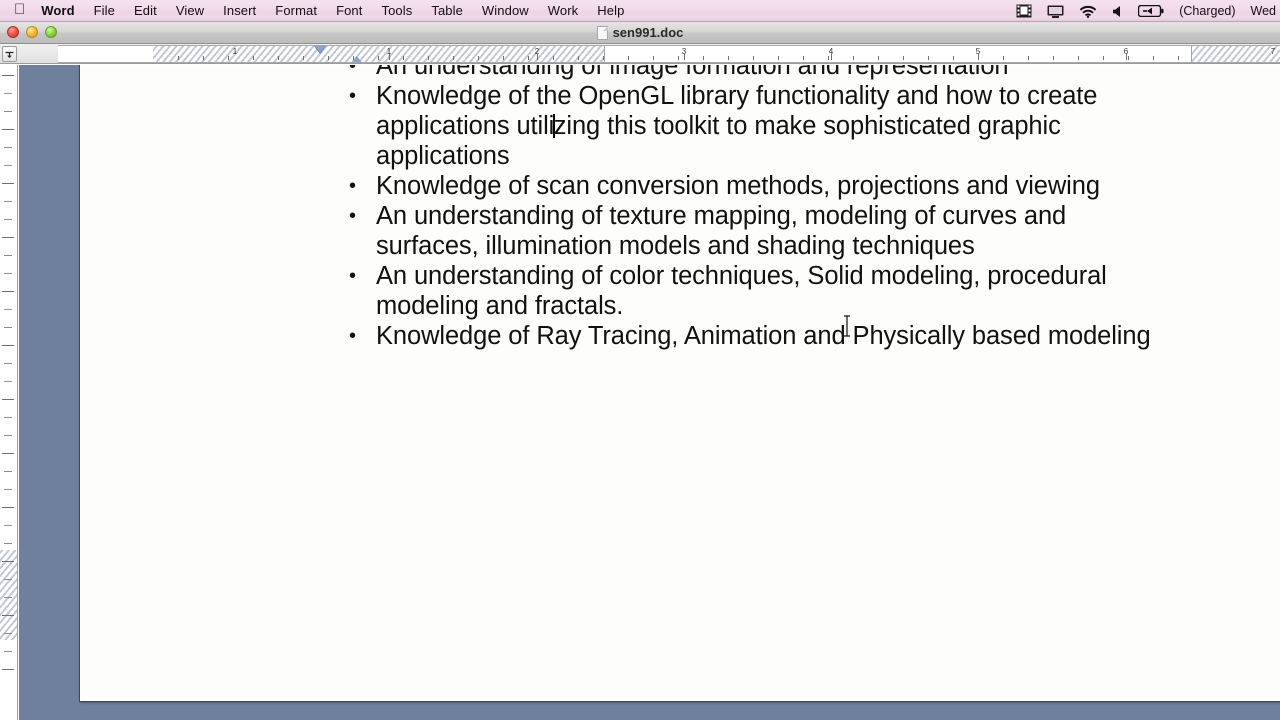 This screenshot has width=1280, height=720. Describe the element at coordinates (296, 10) in the screenshot. I see `menu-item-format: Format` at that location.